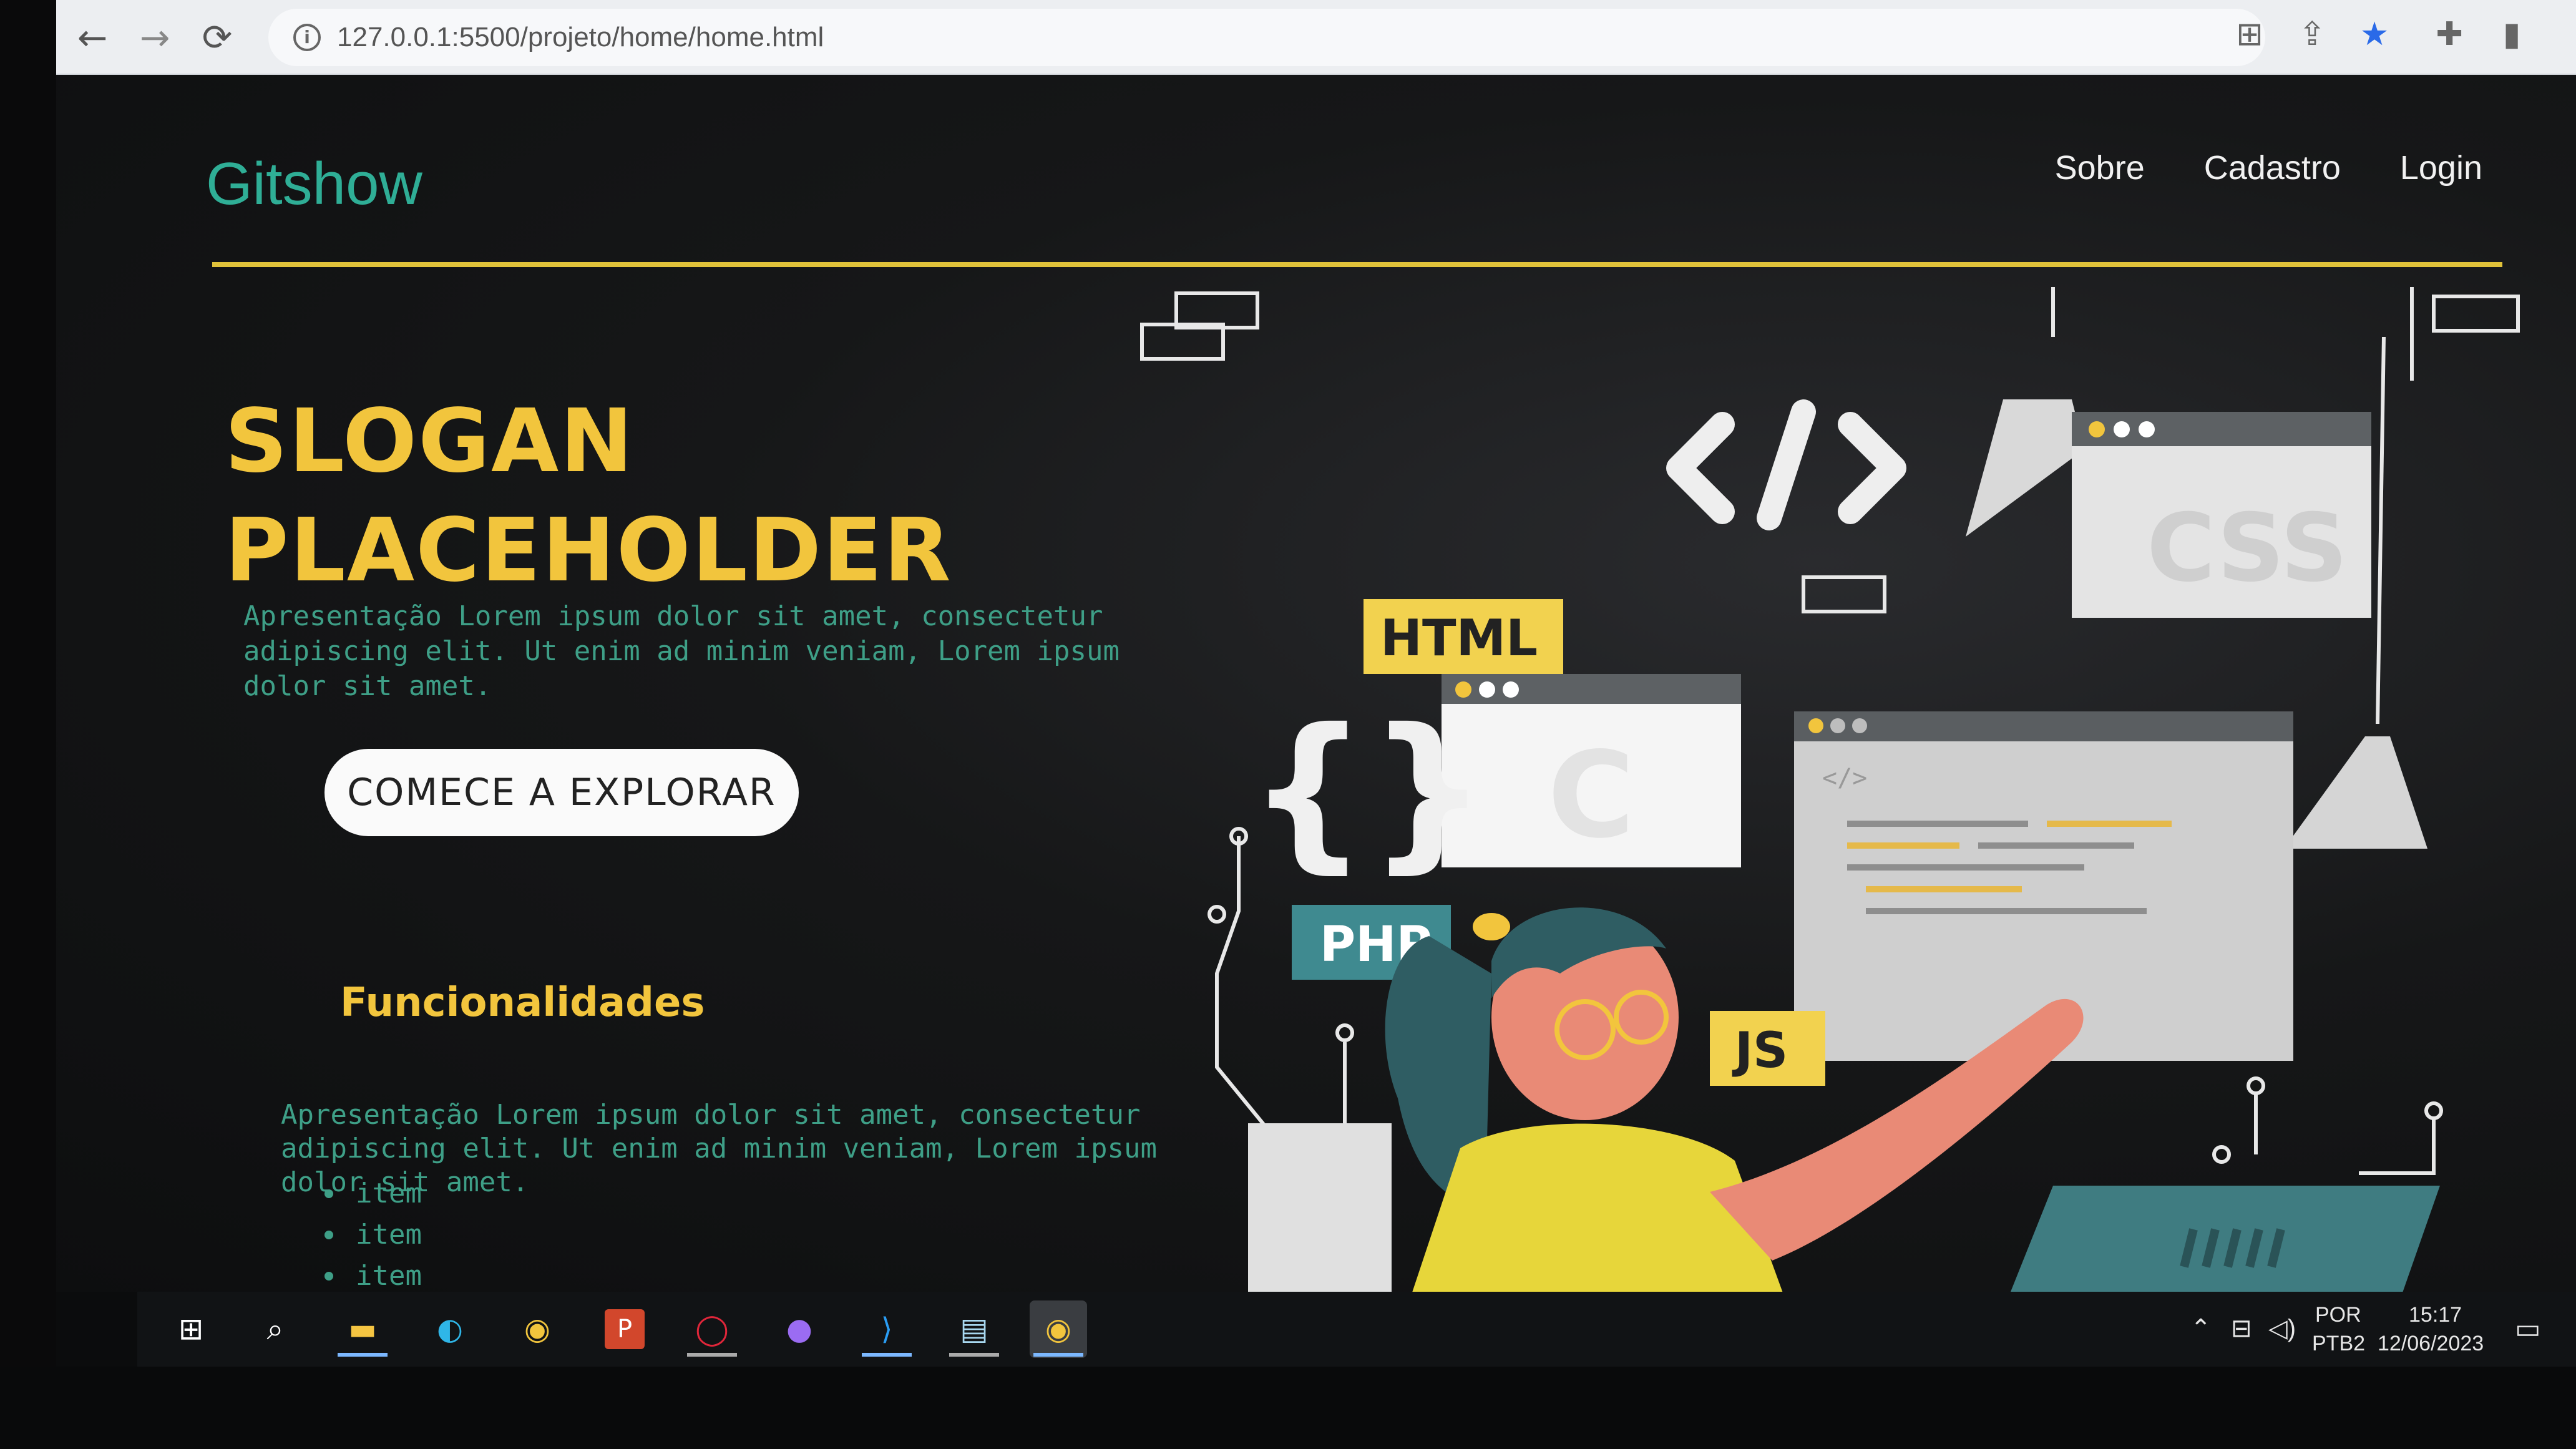 The image size is (2576, 1449). What do you see at coordinates (191, 1329) in the screenshot?
I see `windows-start-icon: ⊞` at bounding box center [191, 1329].